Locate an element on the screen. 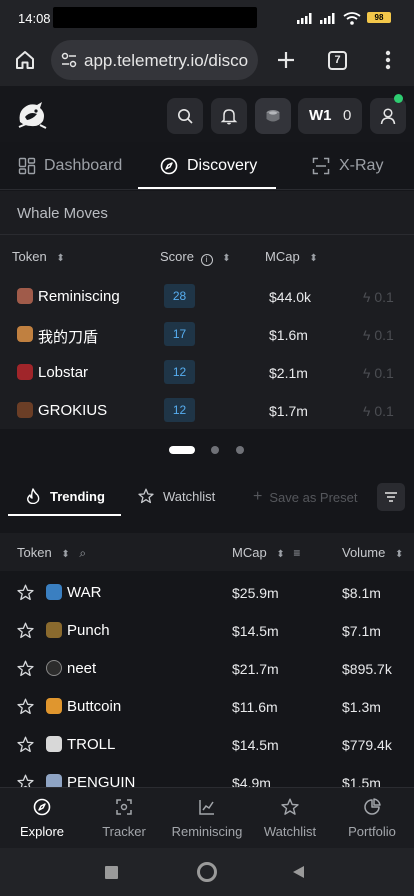  notifications-button is located at coordinates (229, 116).